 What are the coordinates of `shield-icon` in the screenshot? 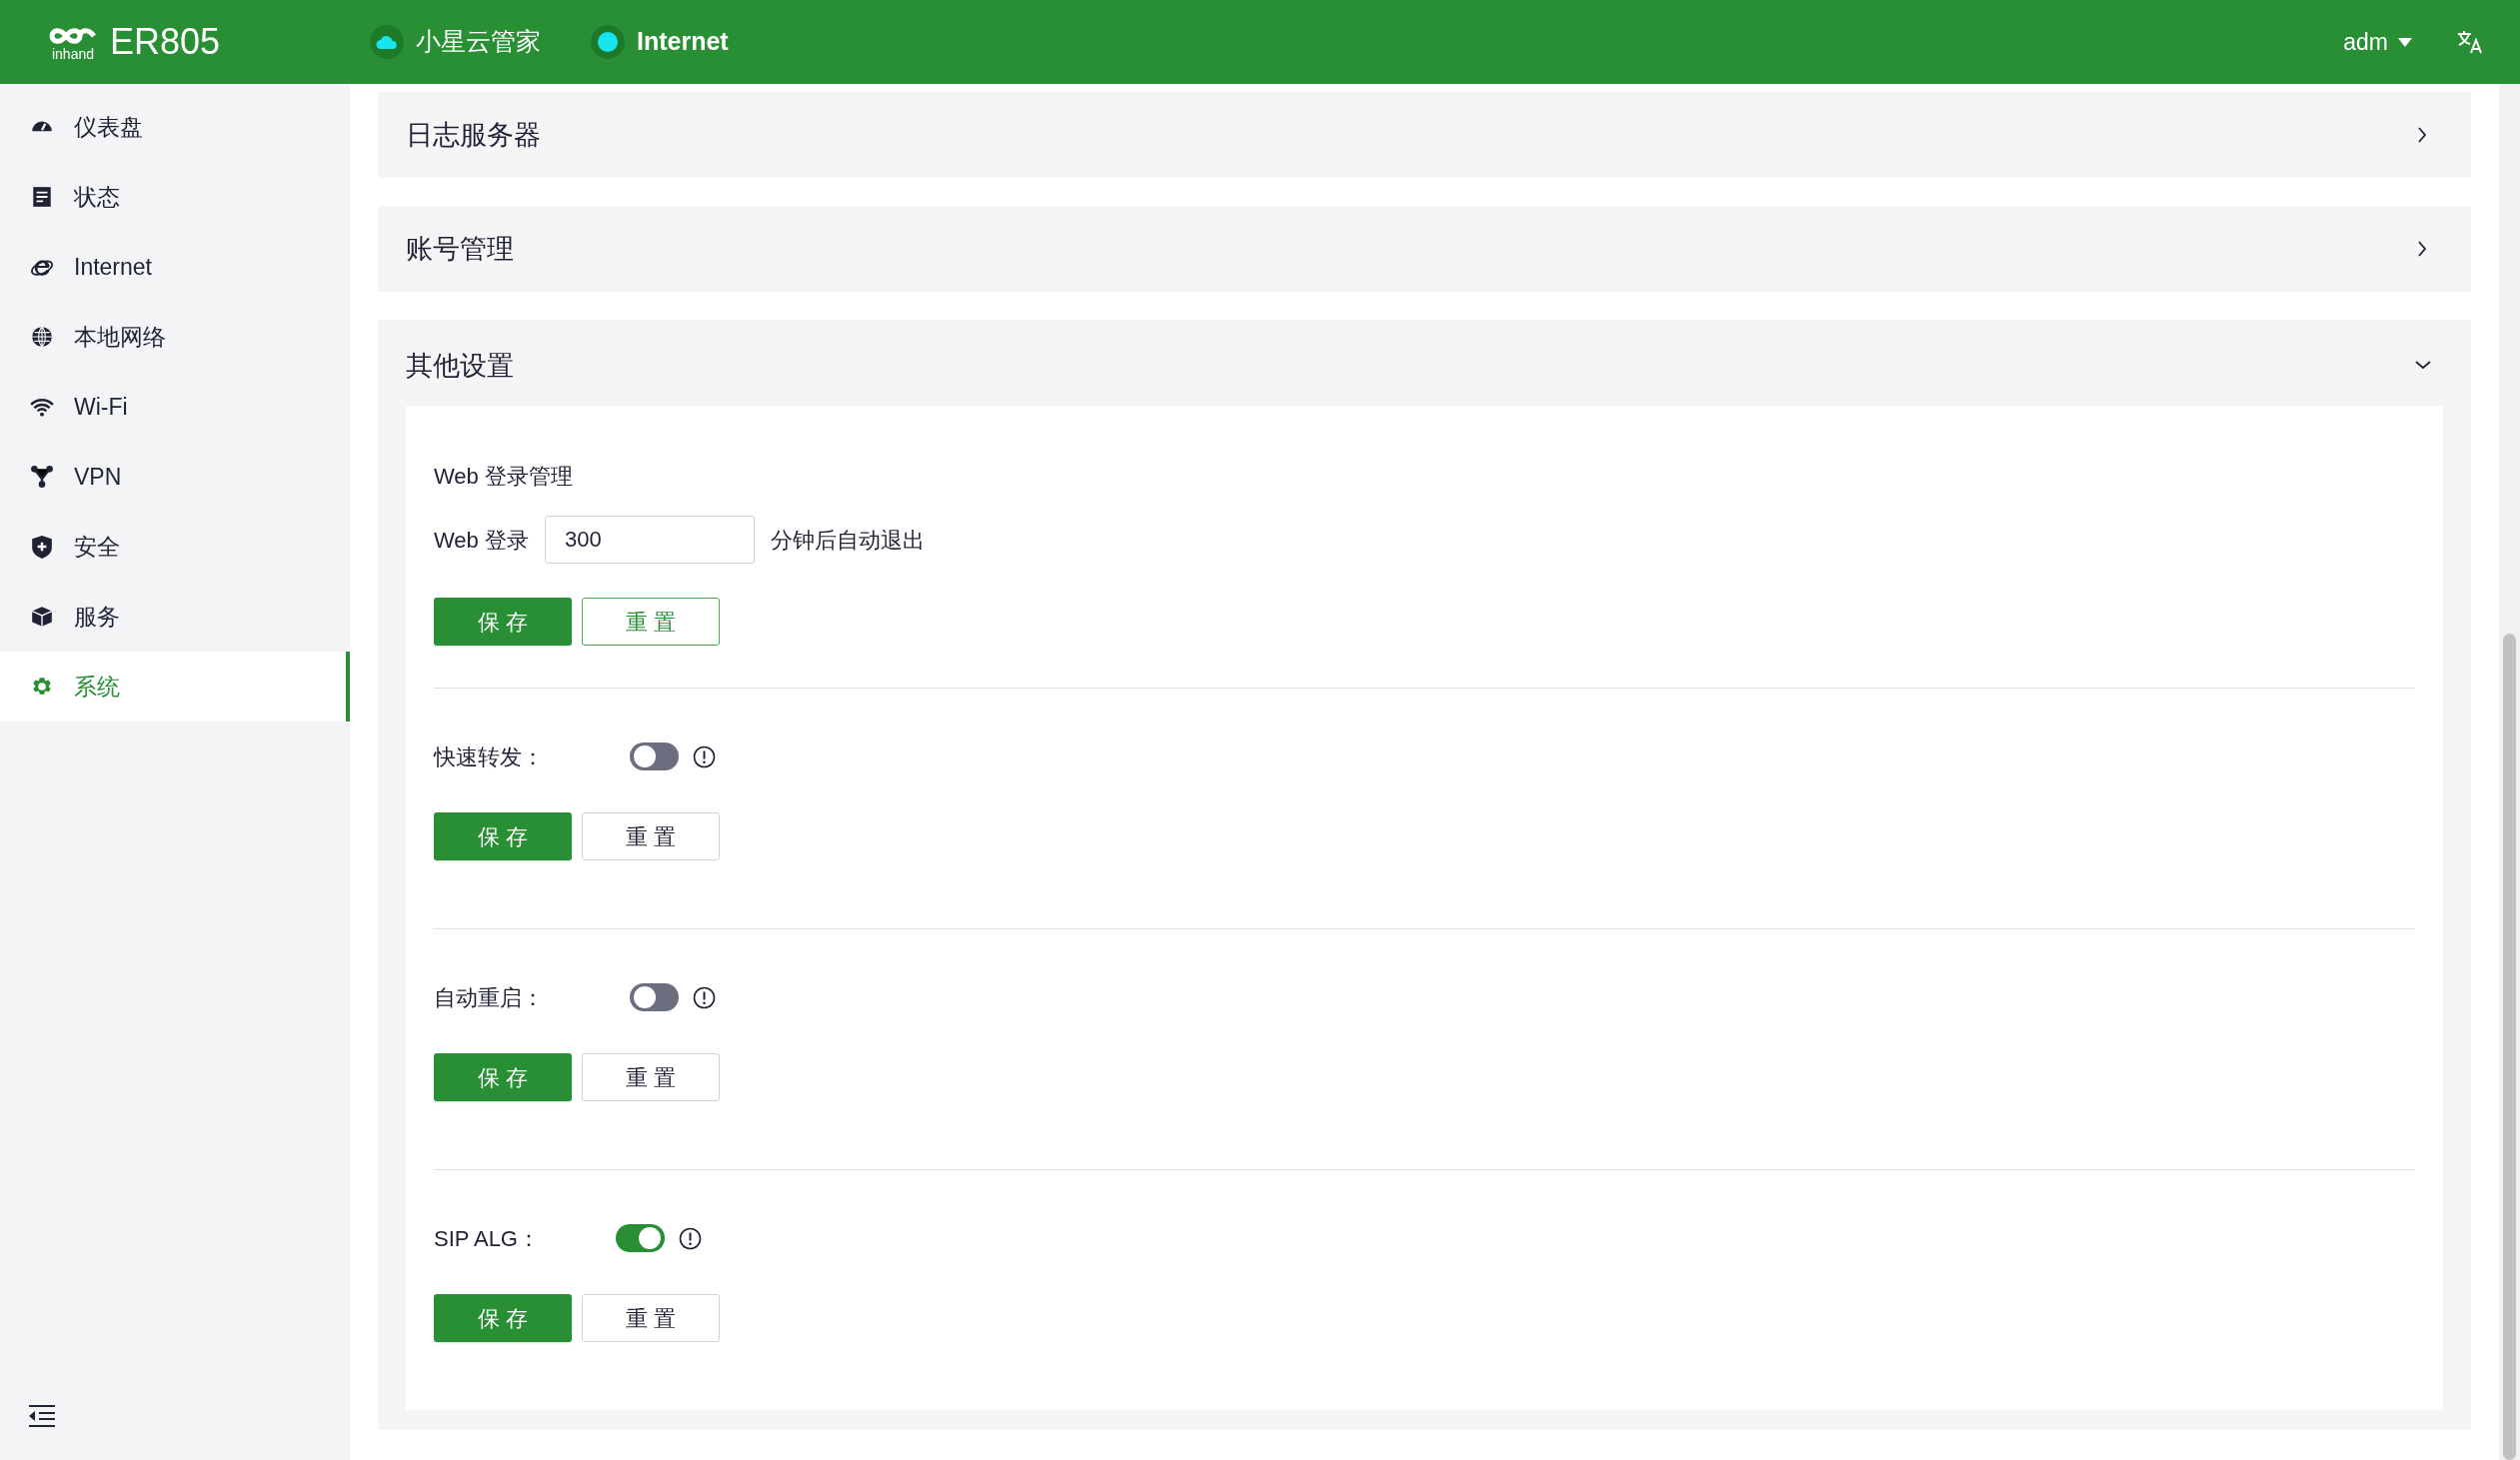 It's located at (42, 547).